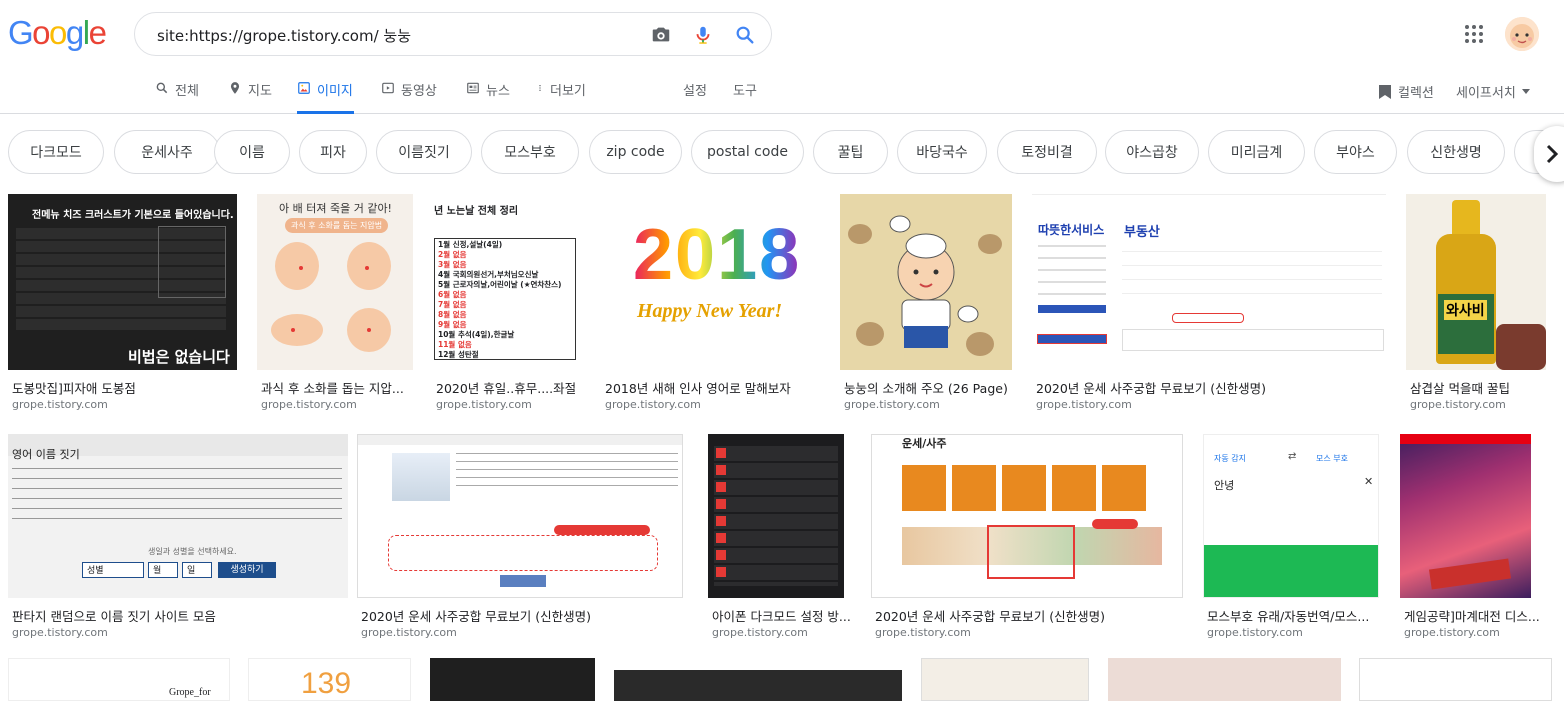 This screenshot has height=701, width=1564. Describe the element at coordinates (1291, 516) in the screenshot. I see `image-thumbnail: 자동 감지 ⇄ 모스 부호 안녕 ✕` at that location.